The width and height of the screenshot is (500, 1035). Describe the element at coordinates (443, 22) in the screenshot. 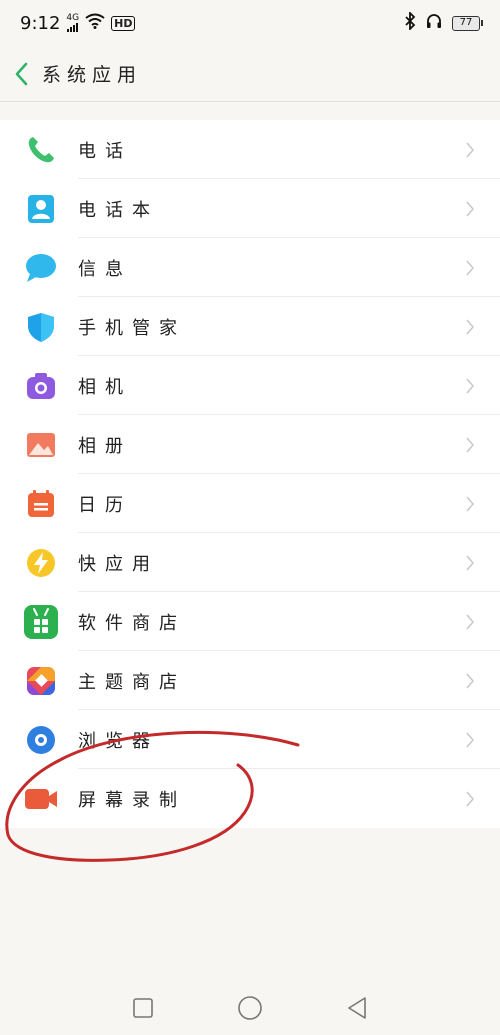

I see `status-right: 77` at that location.